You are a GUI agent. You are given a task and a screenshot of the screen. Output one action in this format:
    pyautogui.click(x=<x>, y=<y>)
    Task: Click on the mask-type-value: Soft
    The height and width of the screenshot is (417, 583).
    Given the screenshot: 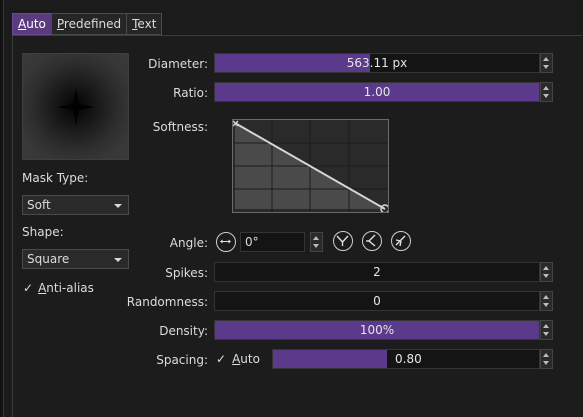 What is the action you would take?
    pyautogui.click(x=39, y=205)
    